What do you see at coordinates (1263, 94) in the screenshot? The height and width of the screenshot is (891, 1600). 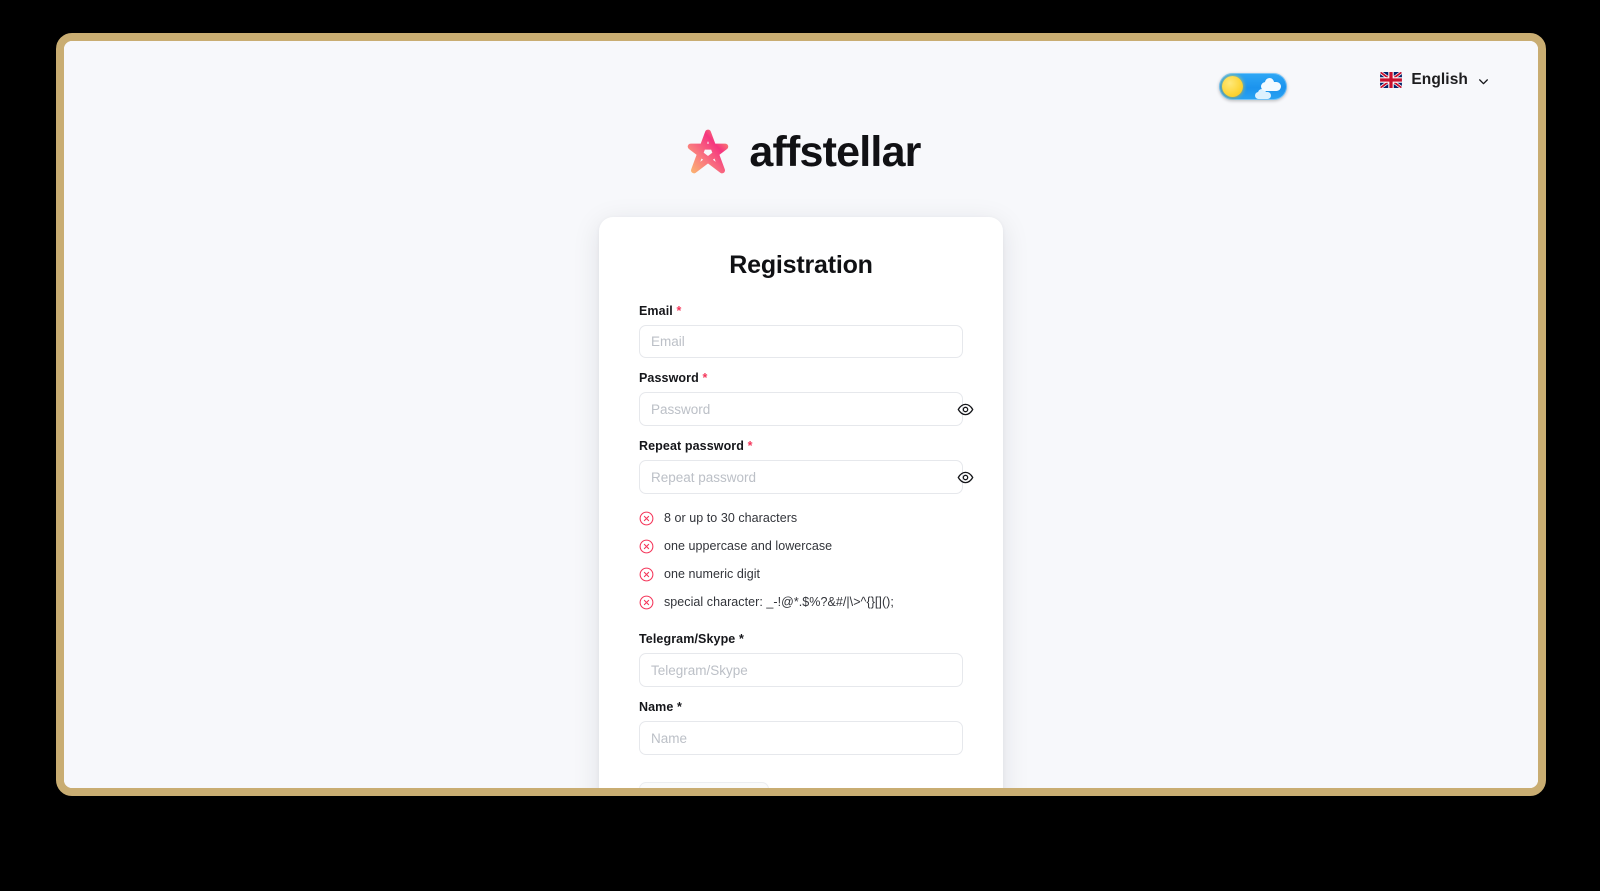 I see `cloud-icon-small` at bounding box center [1263, 94].